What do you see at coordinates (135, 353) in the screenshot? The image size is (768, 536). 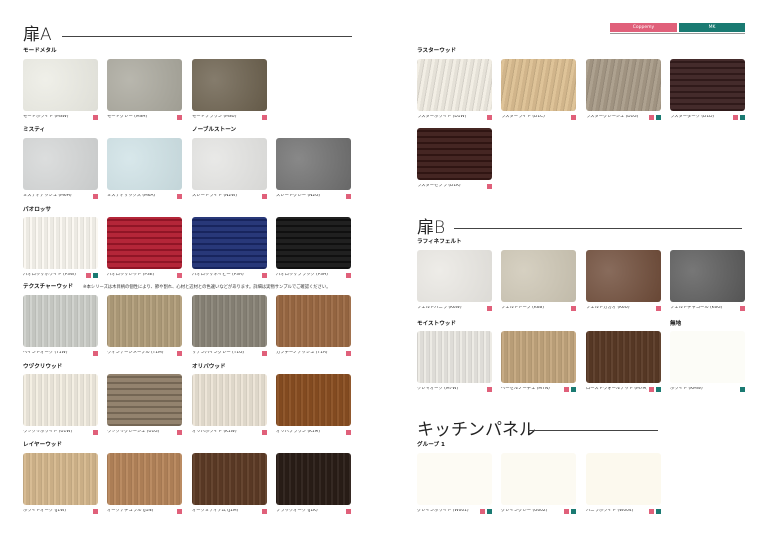 I see `swatch-label: ヴィンテージメープル (T1M)` at bounding box center [135, 353].